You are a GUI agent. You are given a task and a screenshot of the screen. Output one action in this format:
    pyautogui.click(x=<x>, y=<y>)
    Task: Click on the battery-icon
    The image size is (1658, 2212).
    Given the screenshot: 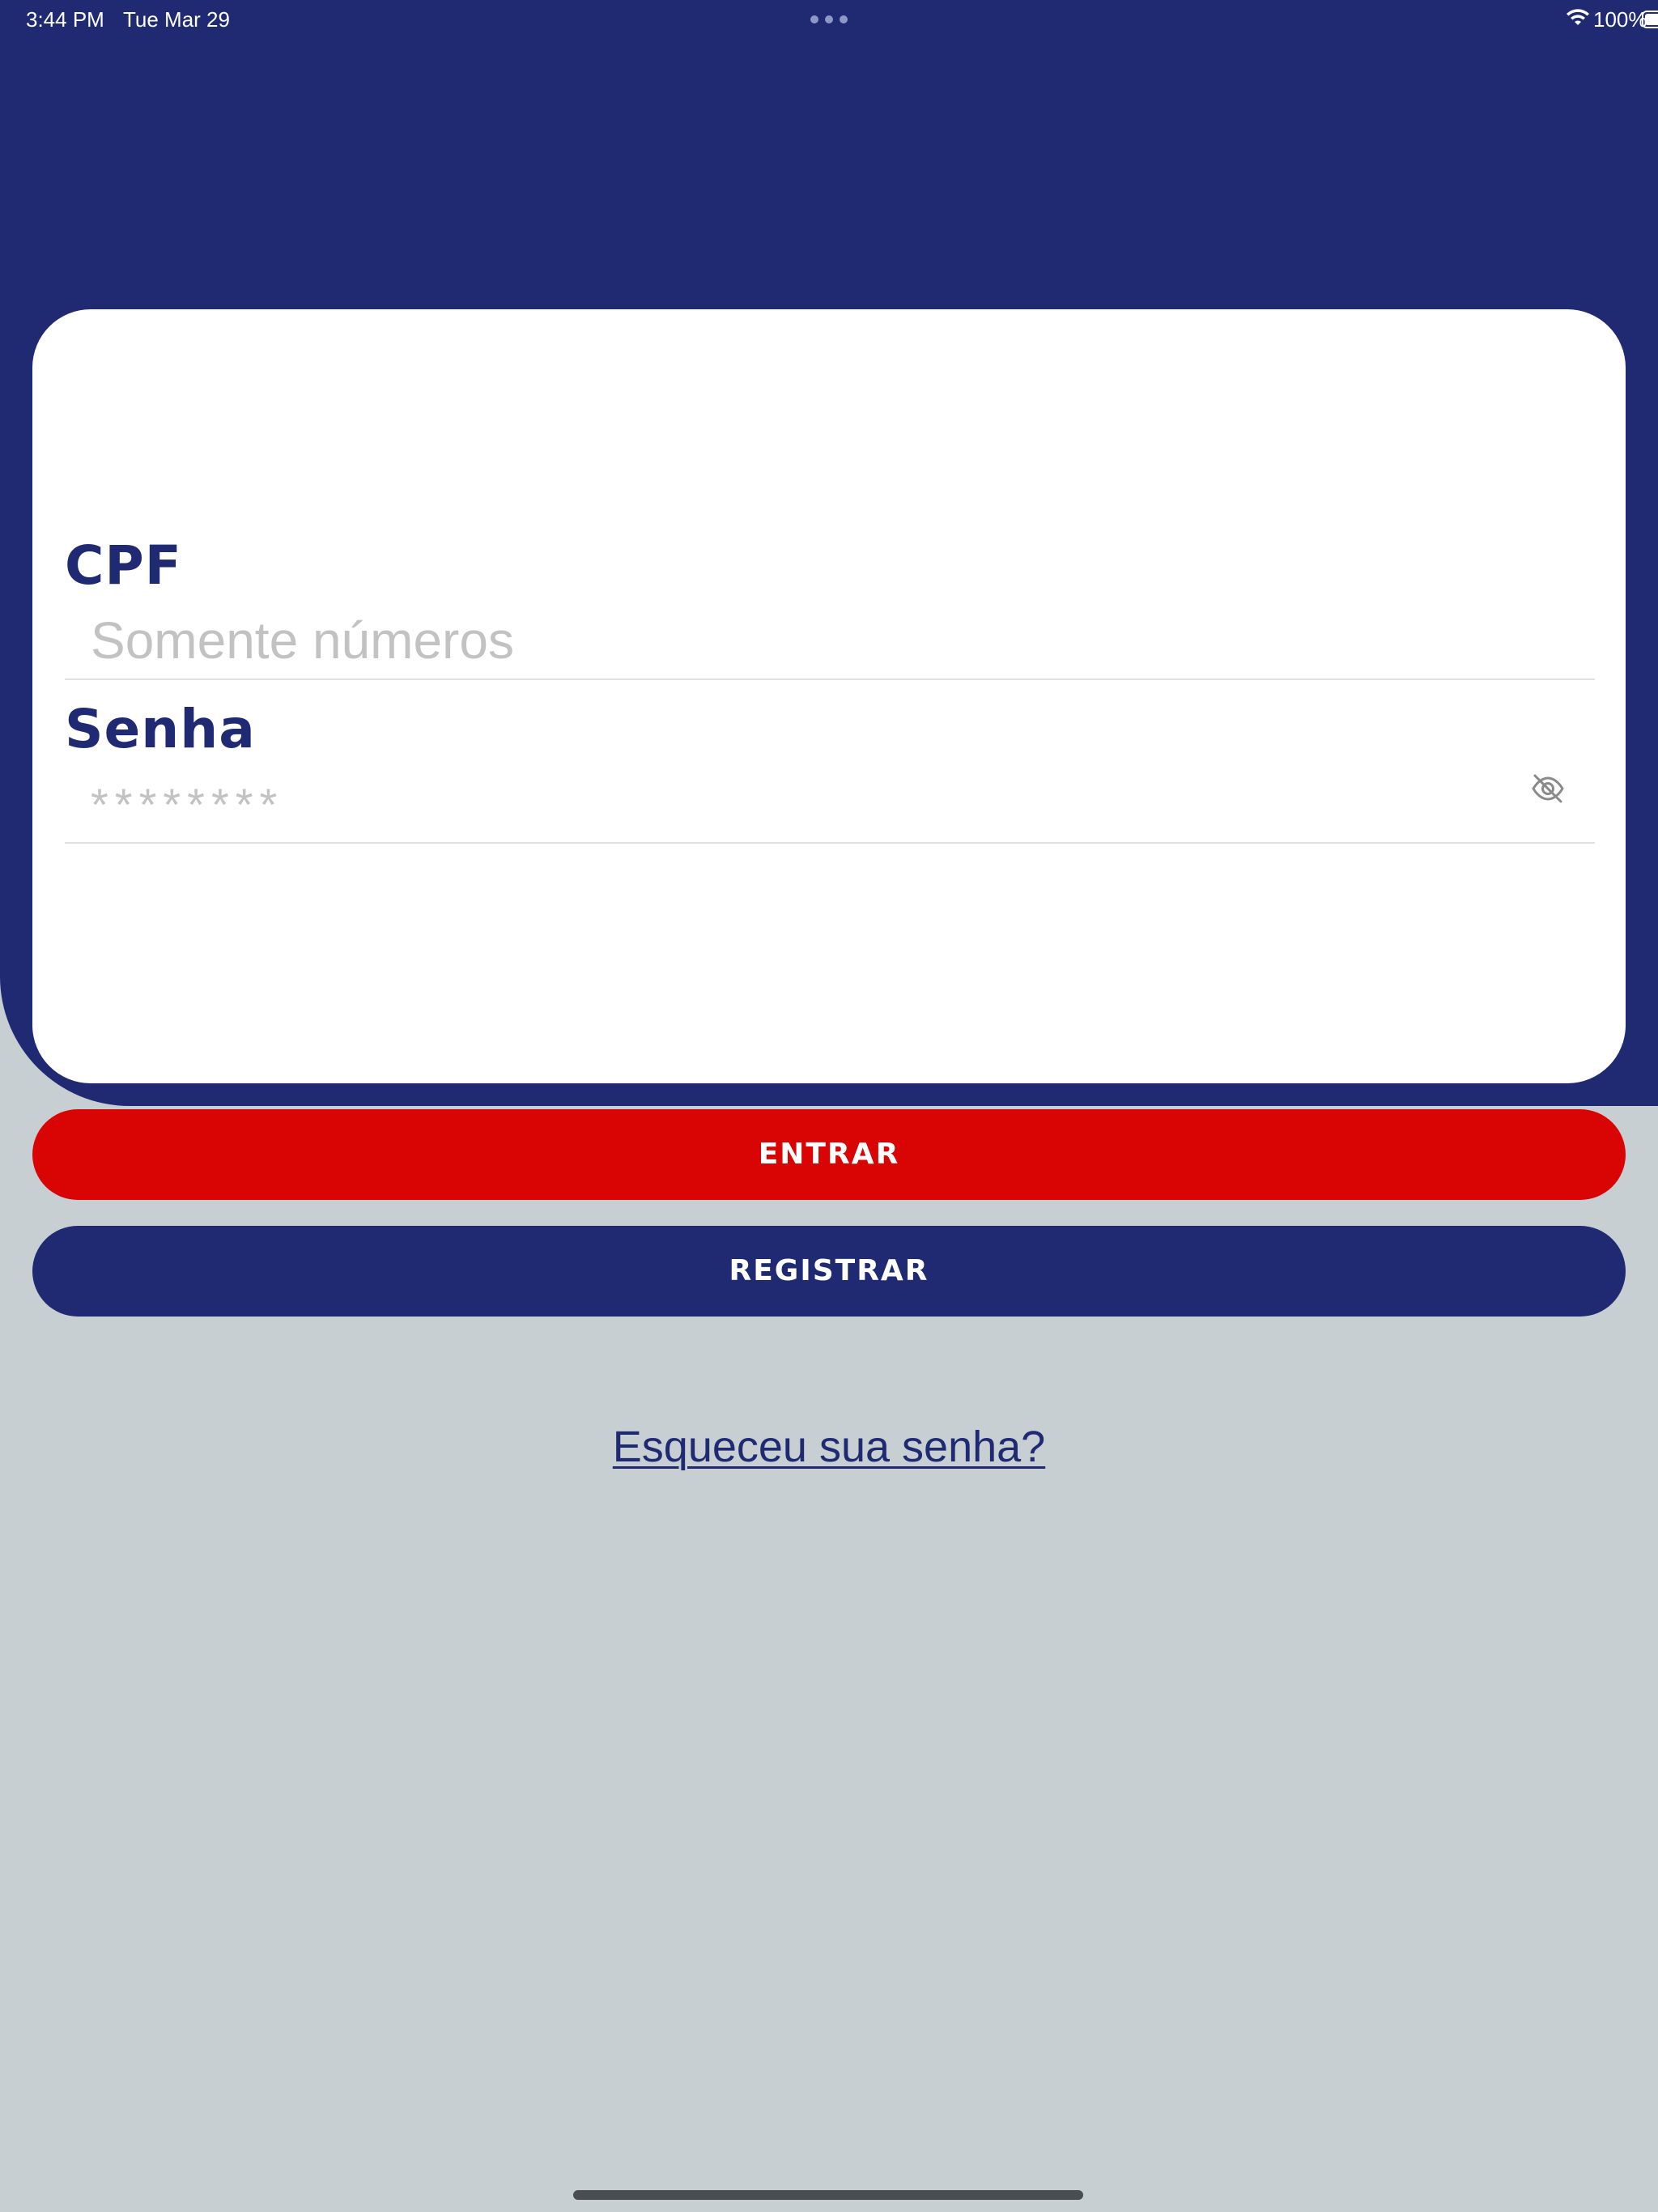 What is the action you would take?
    pyautogui.click(x=1650, y=19)
    